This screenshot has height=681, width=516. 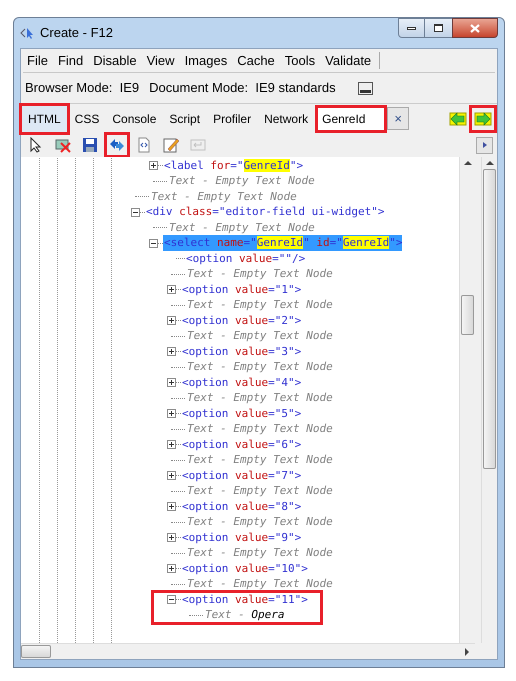 I want to click on element-node: <option value=""/>, so click(x=245, y=258).